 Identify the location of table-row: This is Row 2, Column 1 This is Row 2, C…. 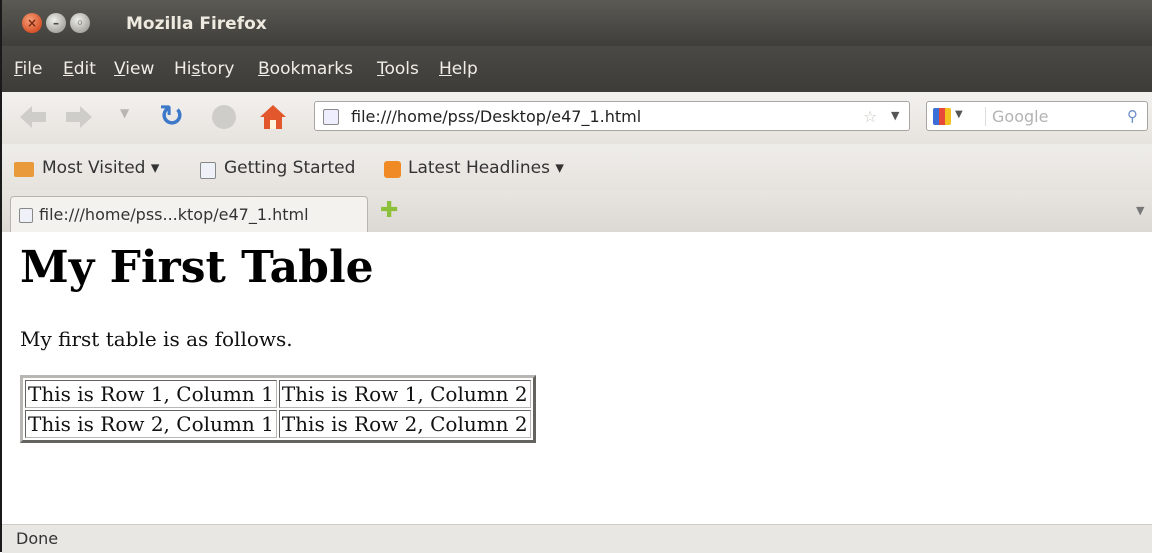
(278, 424).